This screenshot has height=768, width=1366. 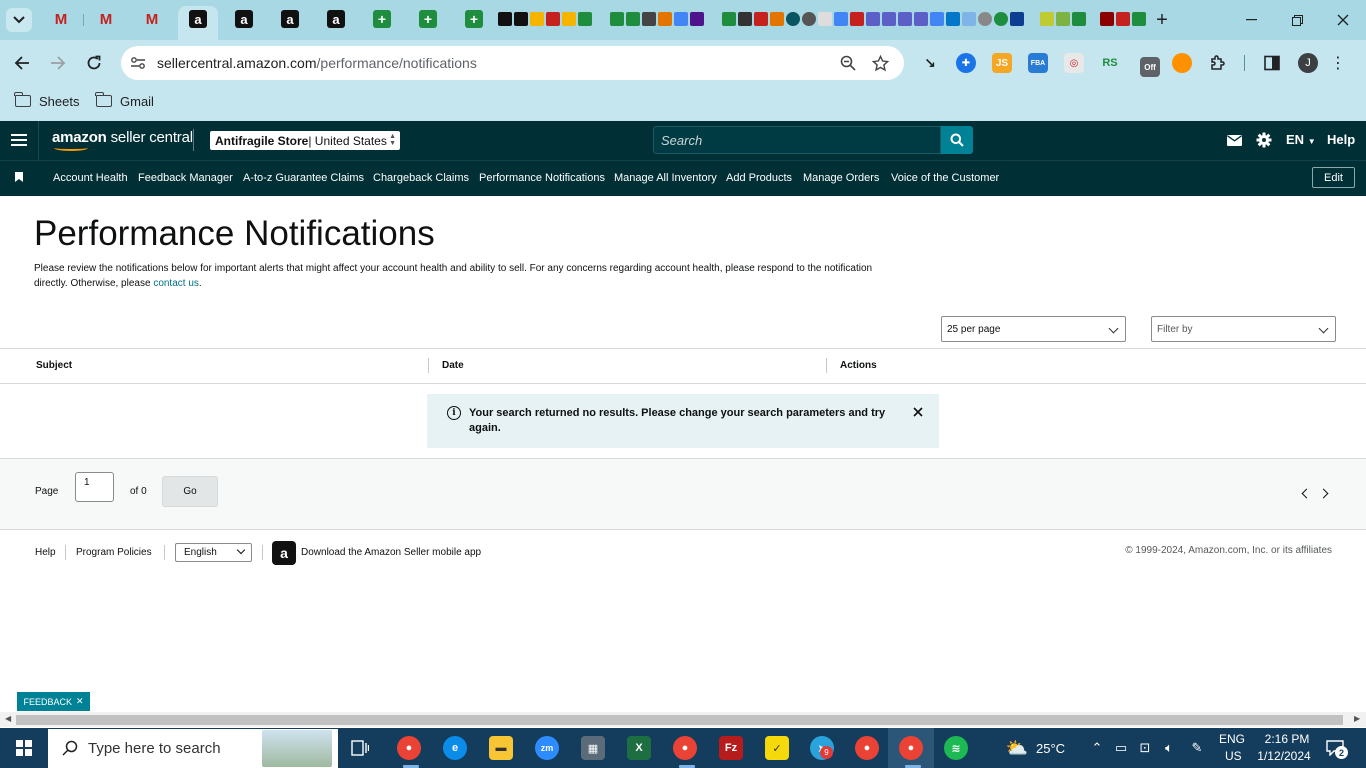 I want to click on sysco-tab-icon, so click(x=953, y=19).